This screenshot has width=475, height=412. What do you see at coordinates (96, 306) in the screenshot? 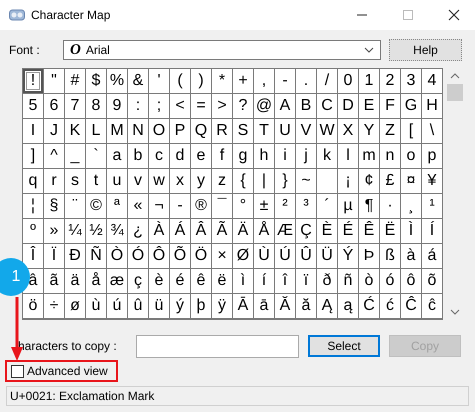
I see `character-cell: ù` at bounding box center [96, 306].